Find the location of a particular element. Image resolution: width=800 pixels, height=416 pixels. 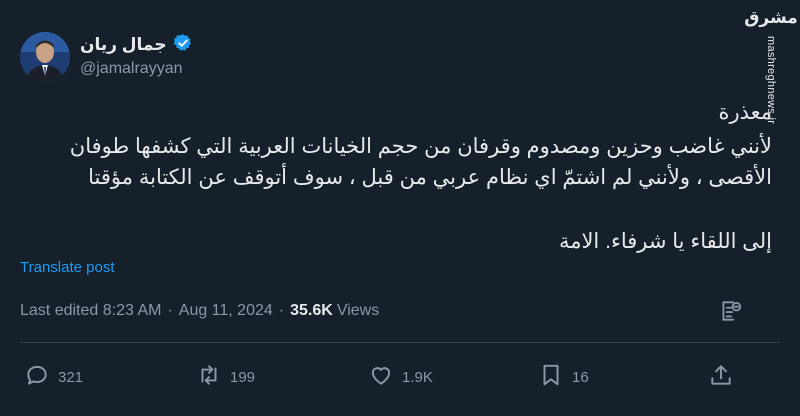

user-name-row: جمال ريان is located at coordinates (136, 45).